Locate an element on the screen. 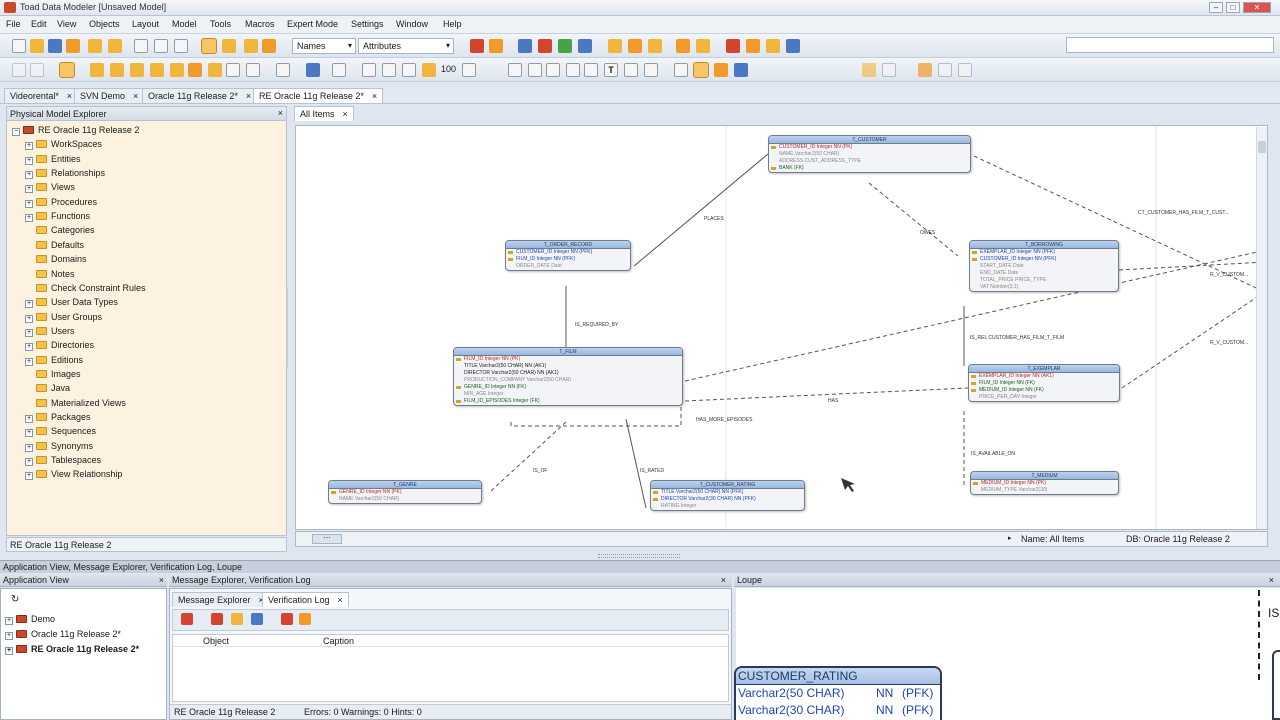 The image size is (1280, 720). script-icon is located at coordinates (655, 46).